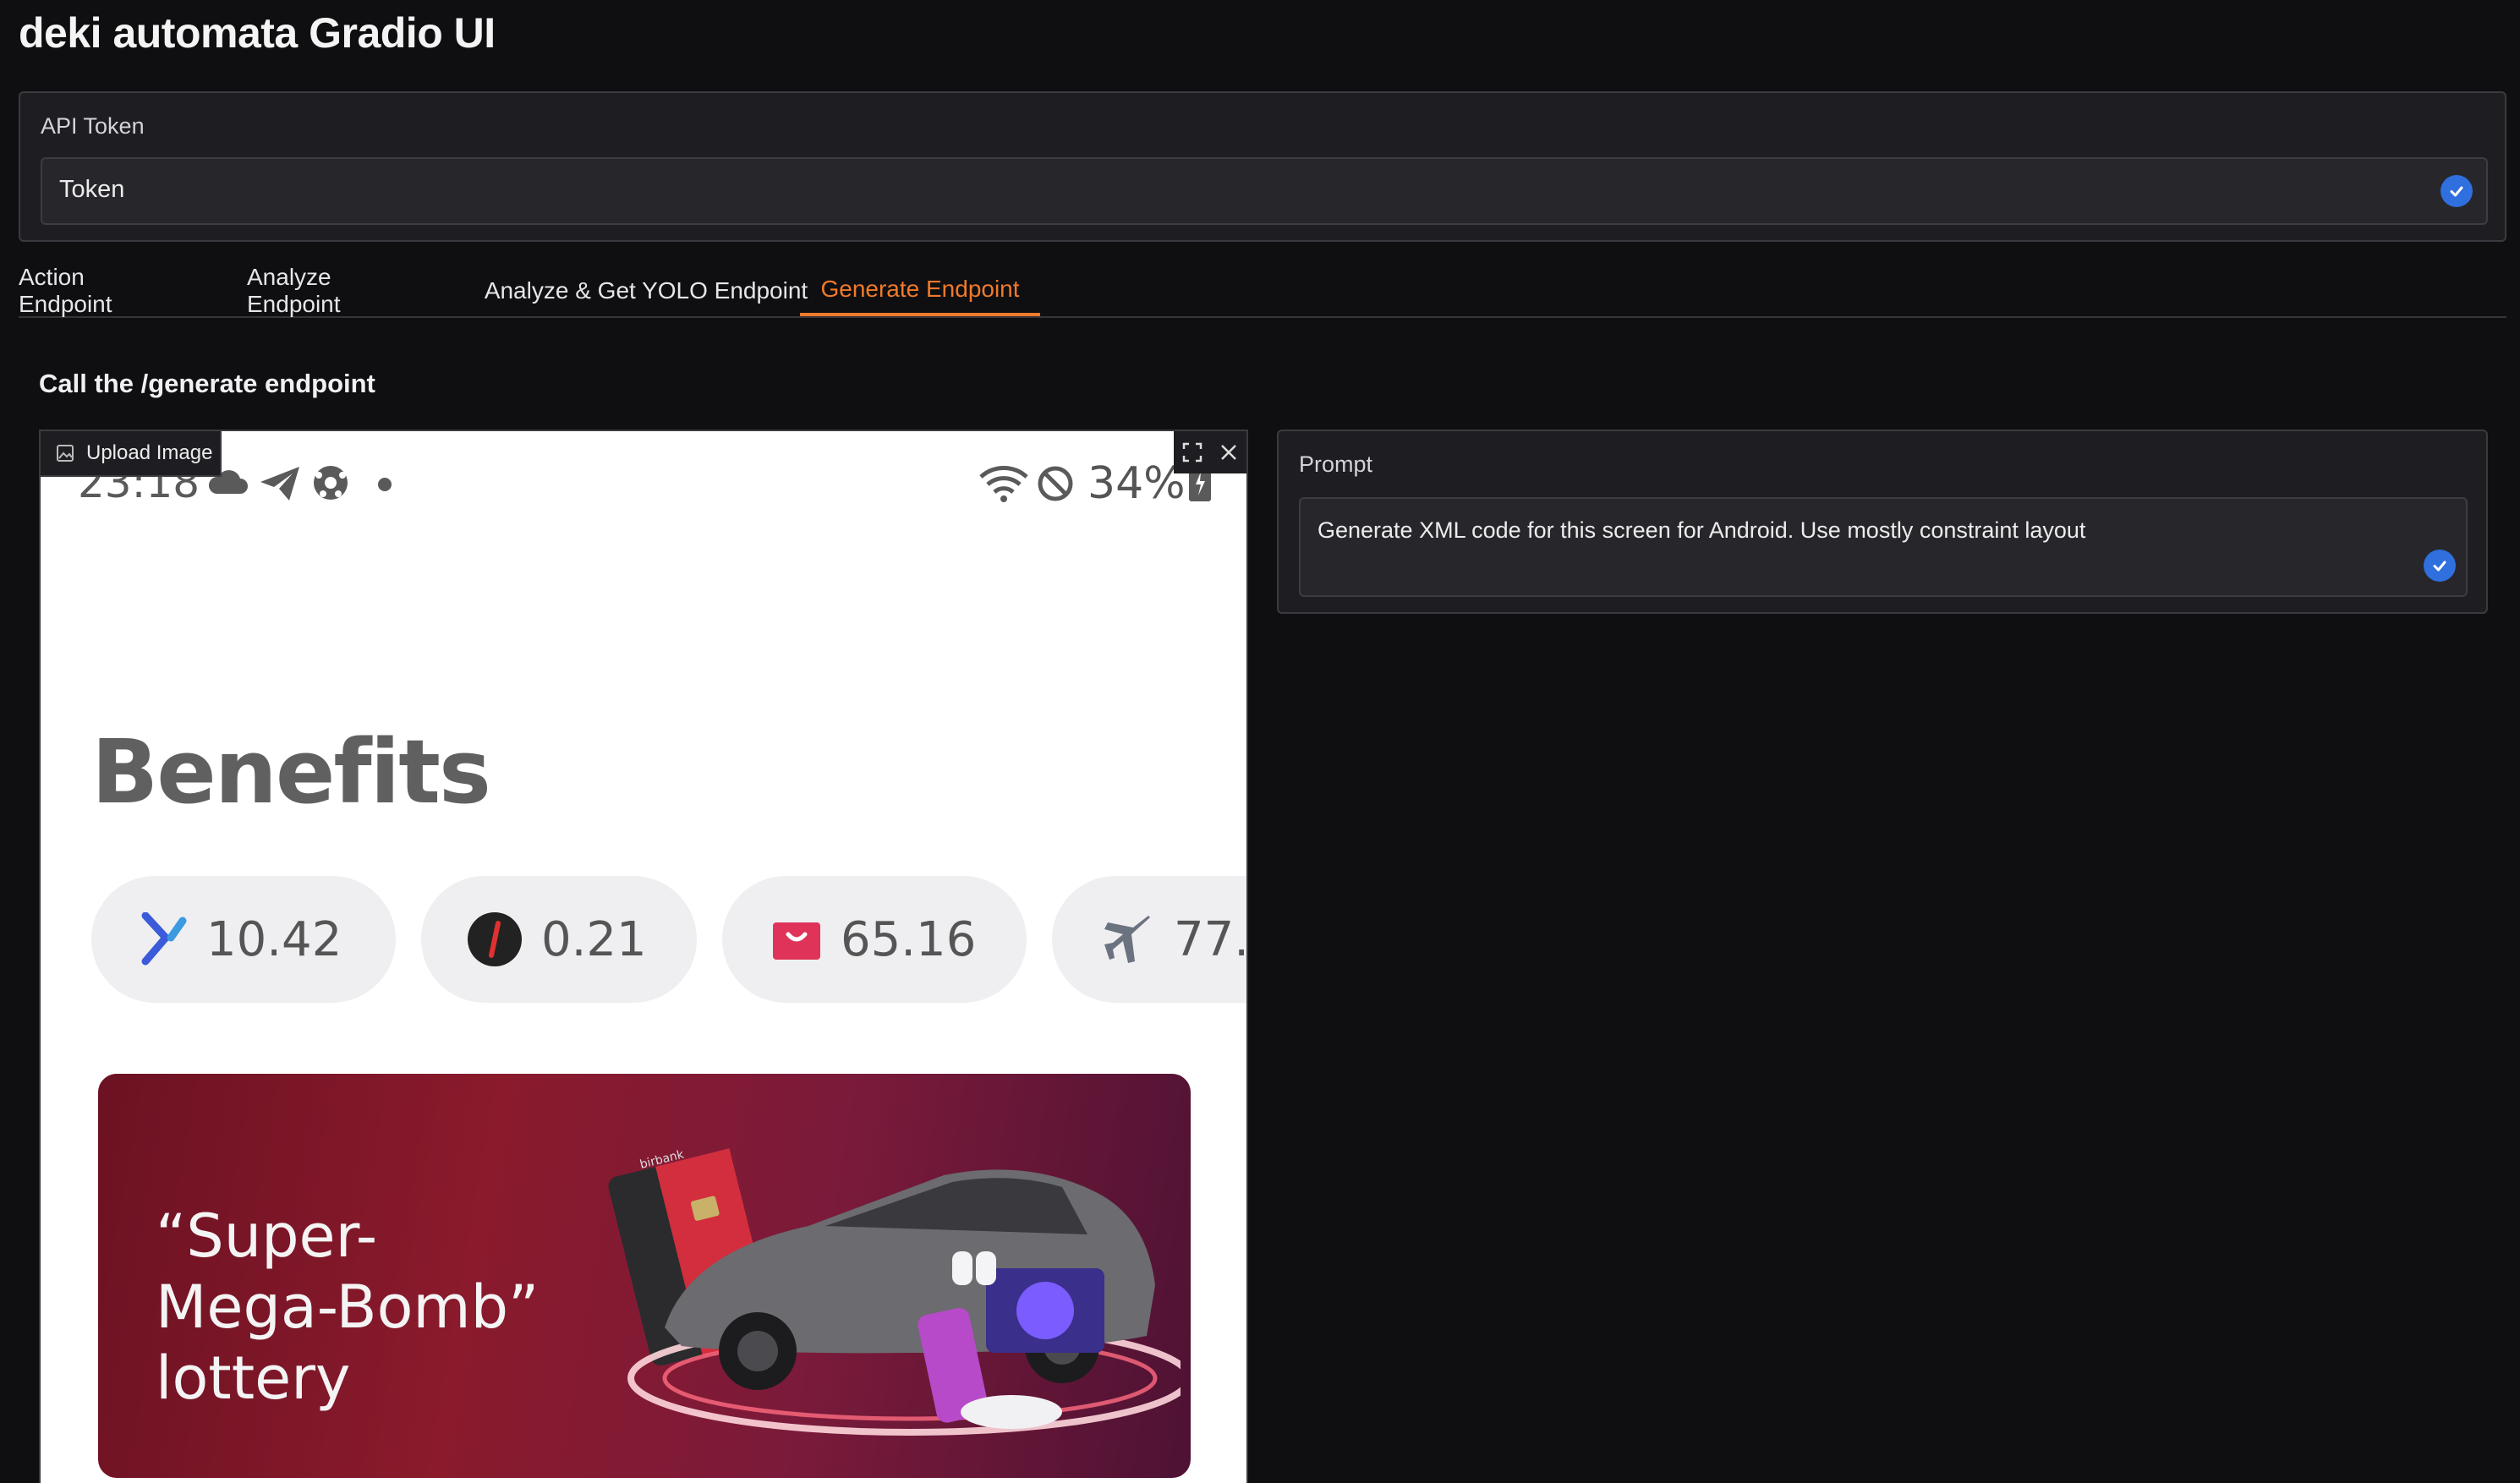  I want to click on benefits-title: Benefits, so click(291, 772).